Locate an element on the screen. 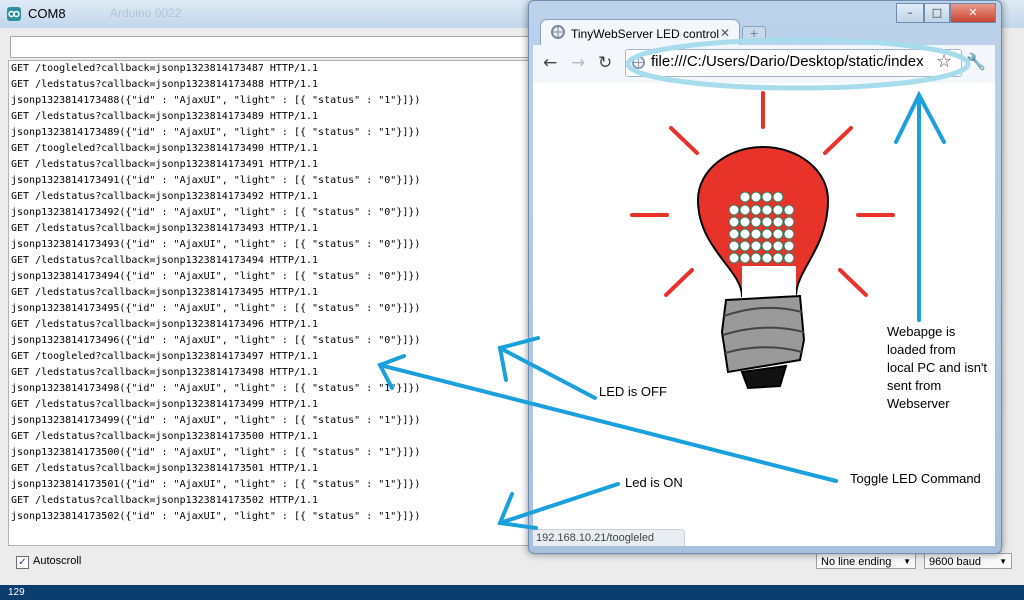 The height and width of the screenshot is (600, 1024). note-line: loaded from is located at coordinates (921, 349).